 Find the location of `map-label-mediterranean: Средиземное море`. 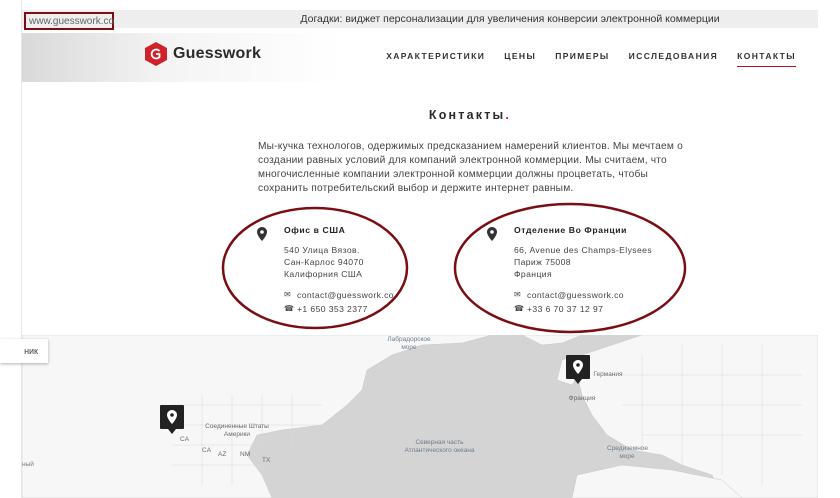

map-label-mediterranean: Средиземное море is located at coordinates (628, 452).